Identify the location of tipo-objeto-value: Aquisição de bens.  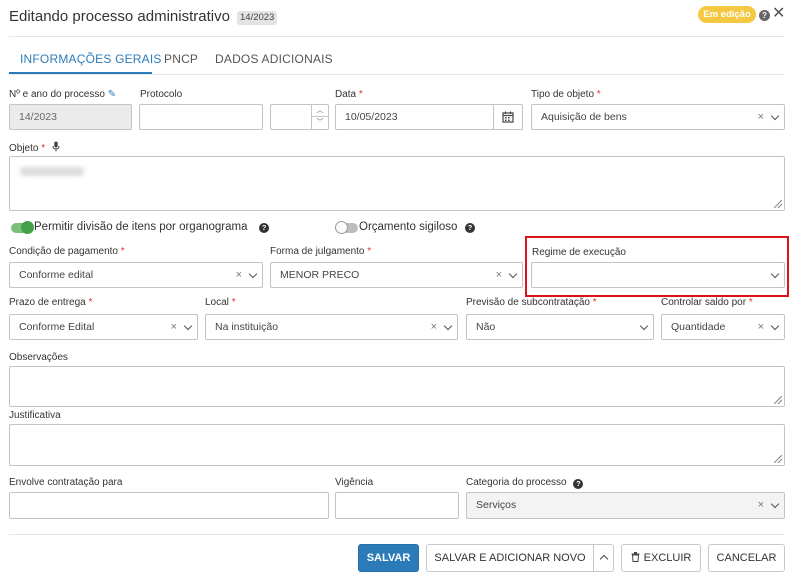
(584, 117).